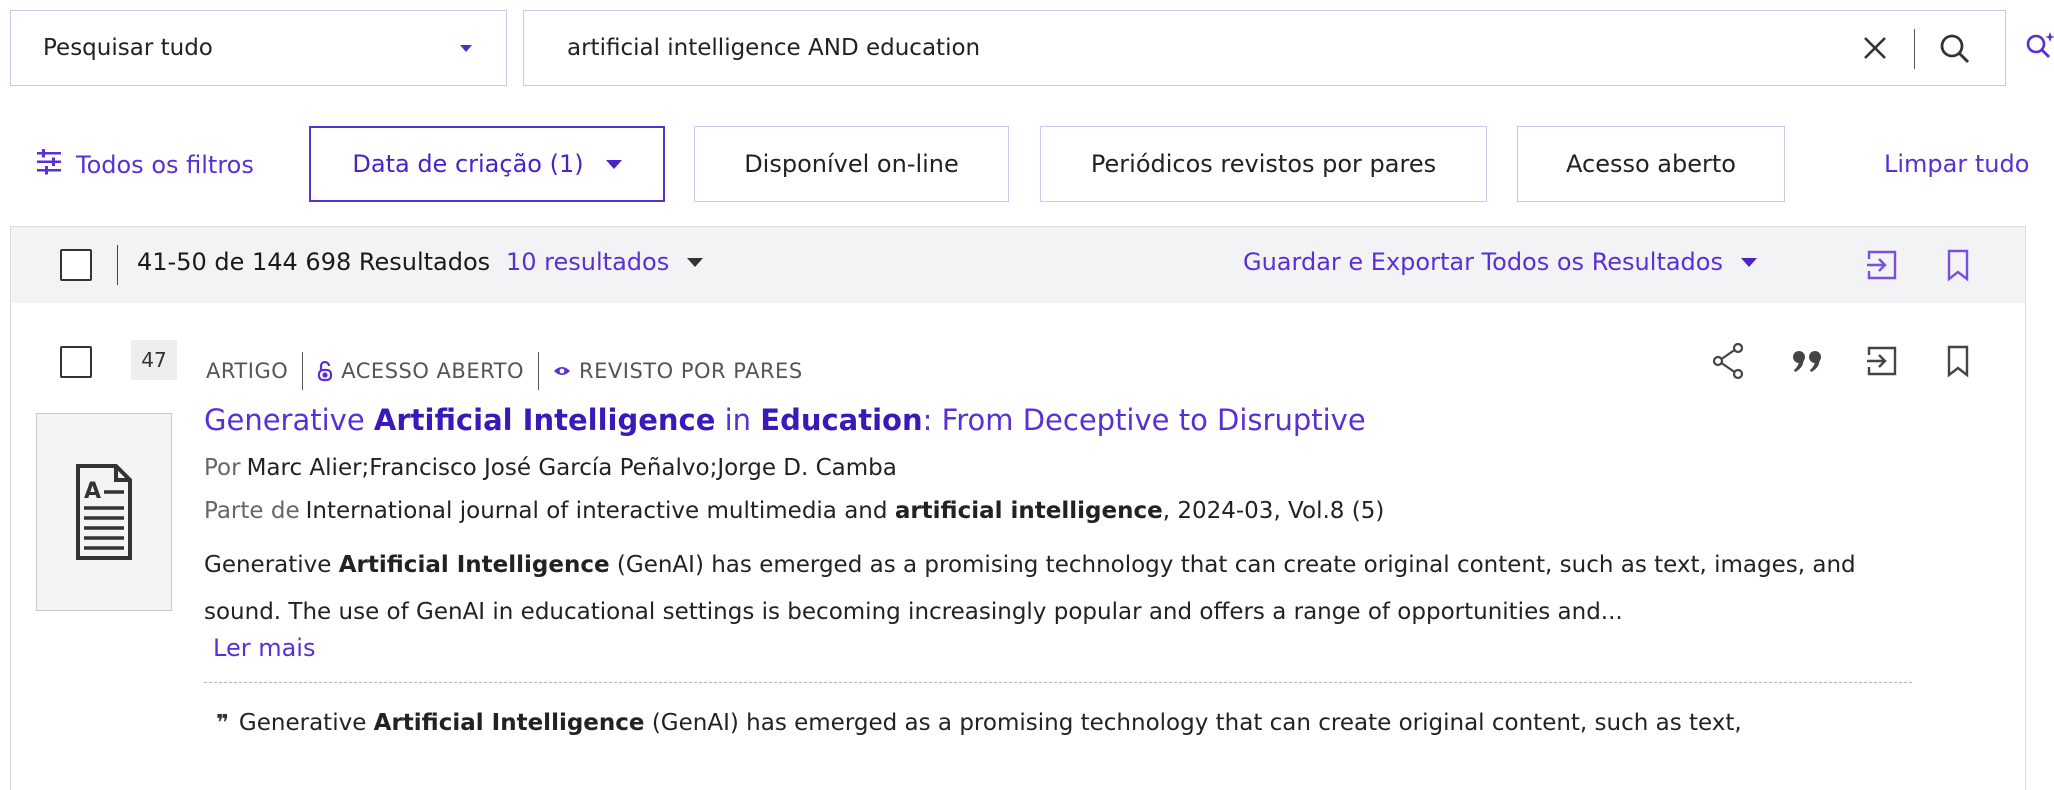 The image size is (2054, 790). What do you see at coordinates (1956, 164) in the screenshot?
I see `clear-all-link: Limpar tudo` at bounding box center [1956, 164].